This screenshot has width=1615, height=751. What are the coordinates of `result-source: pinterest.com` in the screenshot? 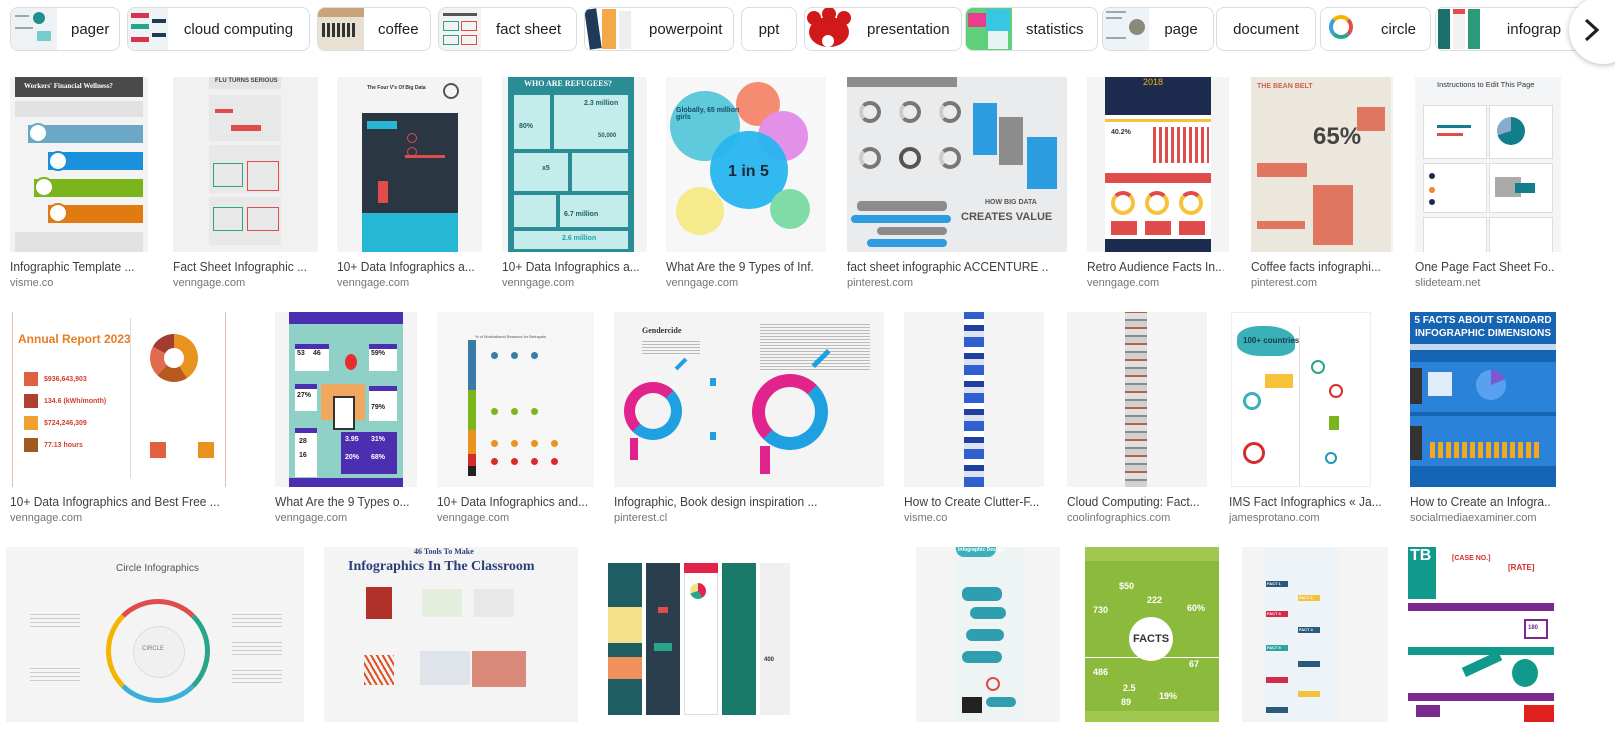 It's located at (880, 283).